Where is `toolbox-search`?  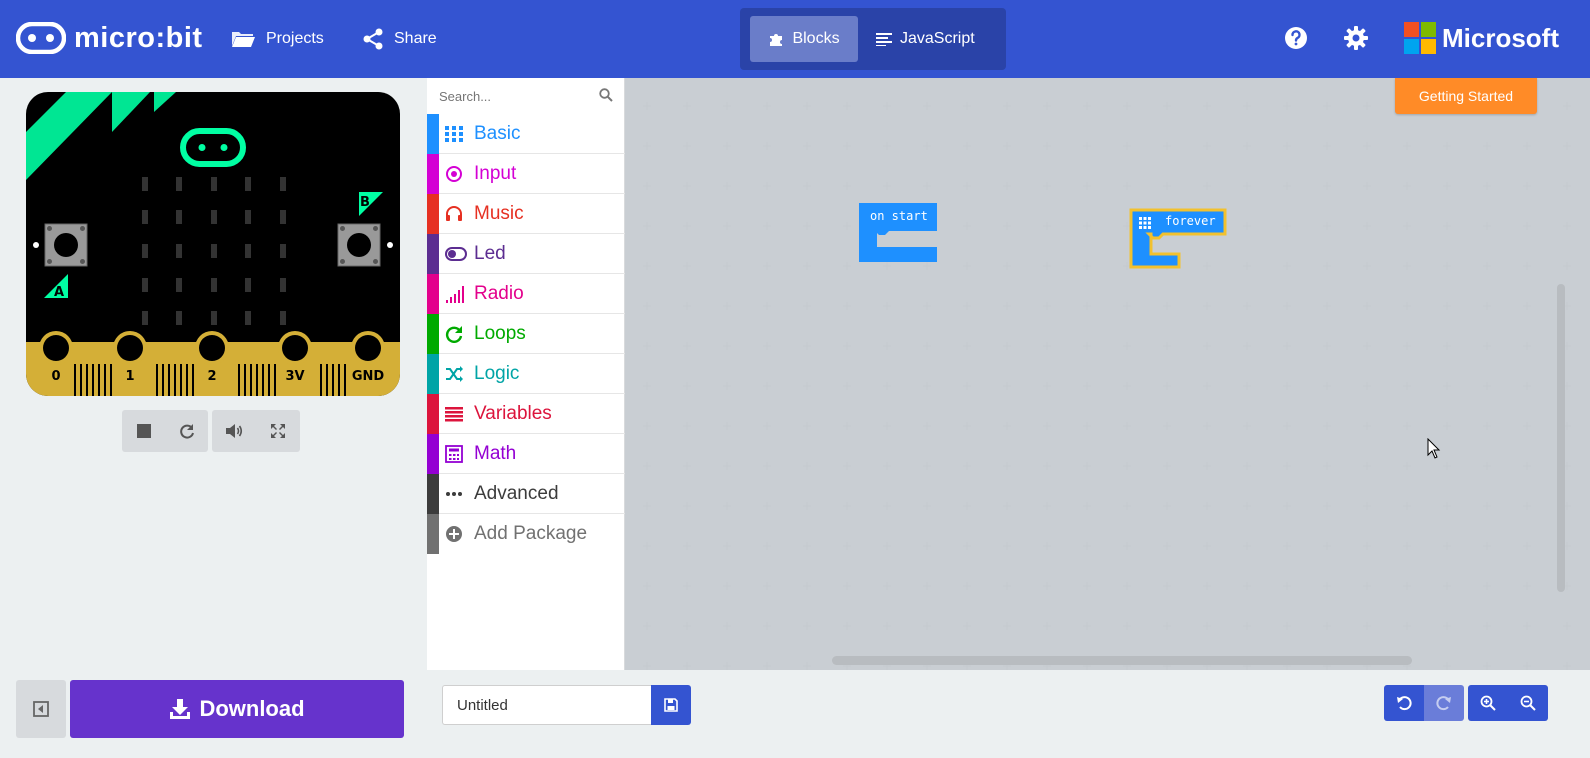 toolbox-search is located at coordinates (526, 96).